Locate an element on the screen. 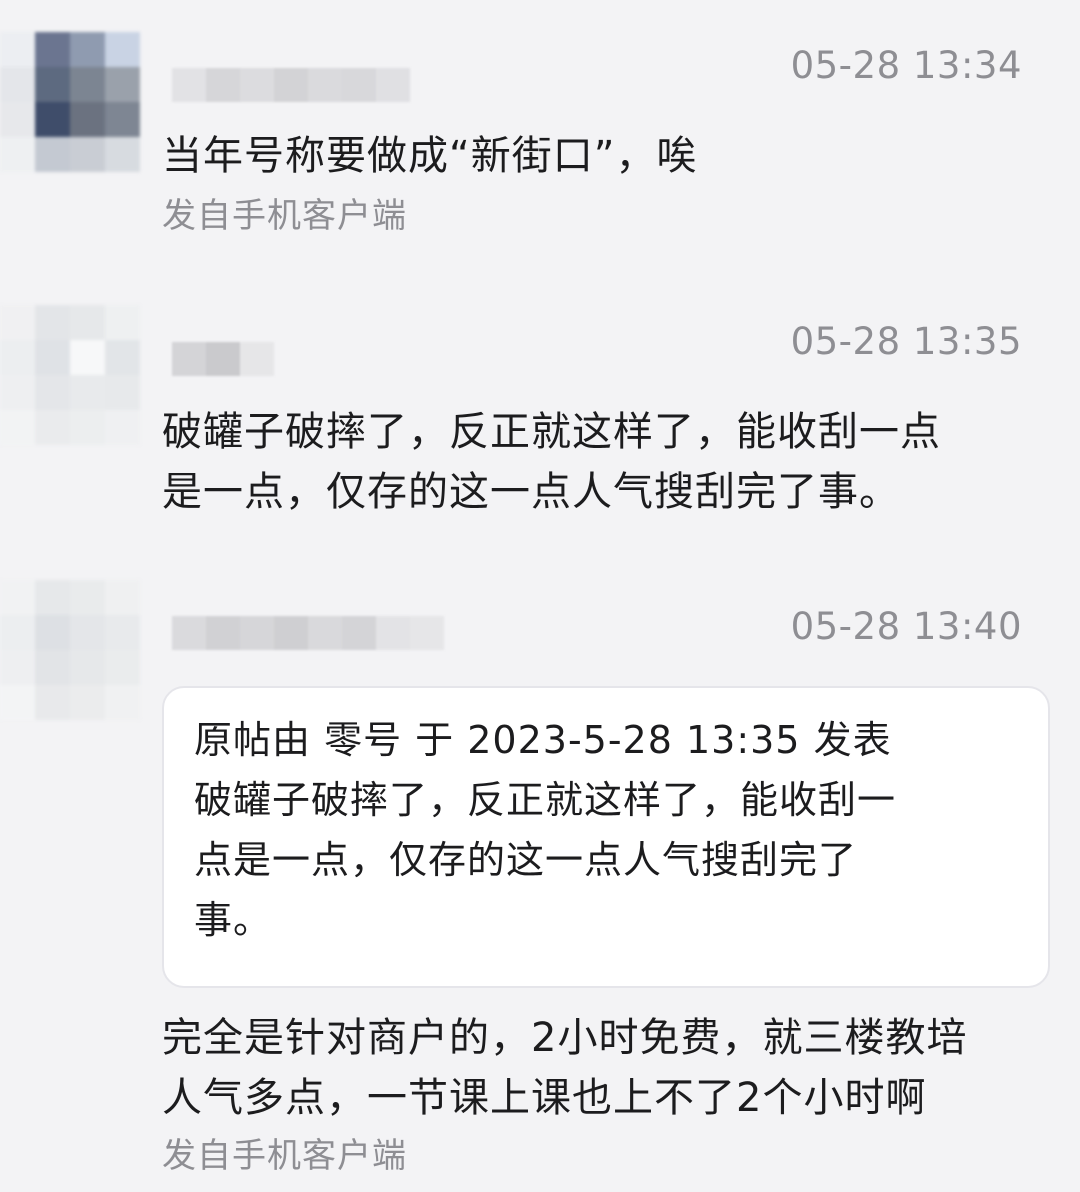  post-time: 05-28 13:35 is located at coordinates (906, 341).